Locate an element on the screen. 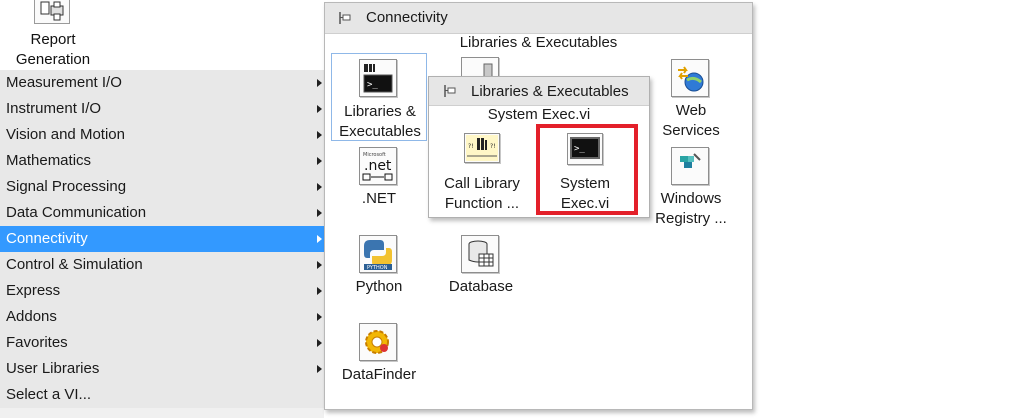 This screenshot has height=418, width=1025. menu-item-addons: Addons is located at coordinates (162, 317).